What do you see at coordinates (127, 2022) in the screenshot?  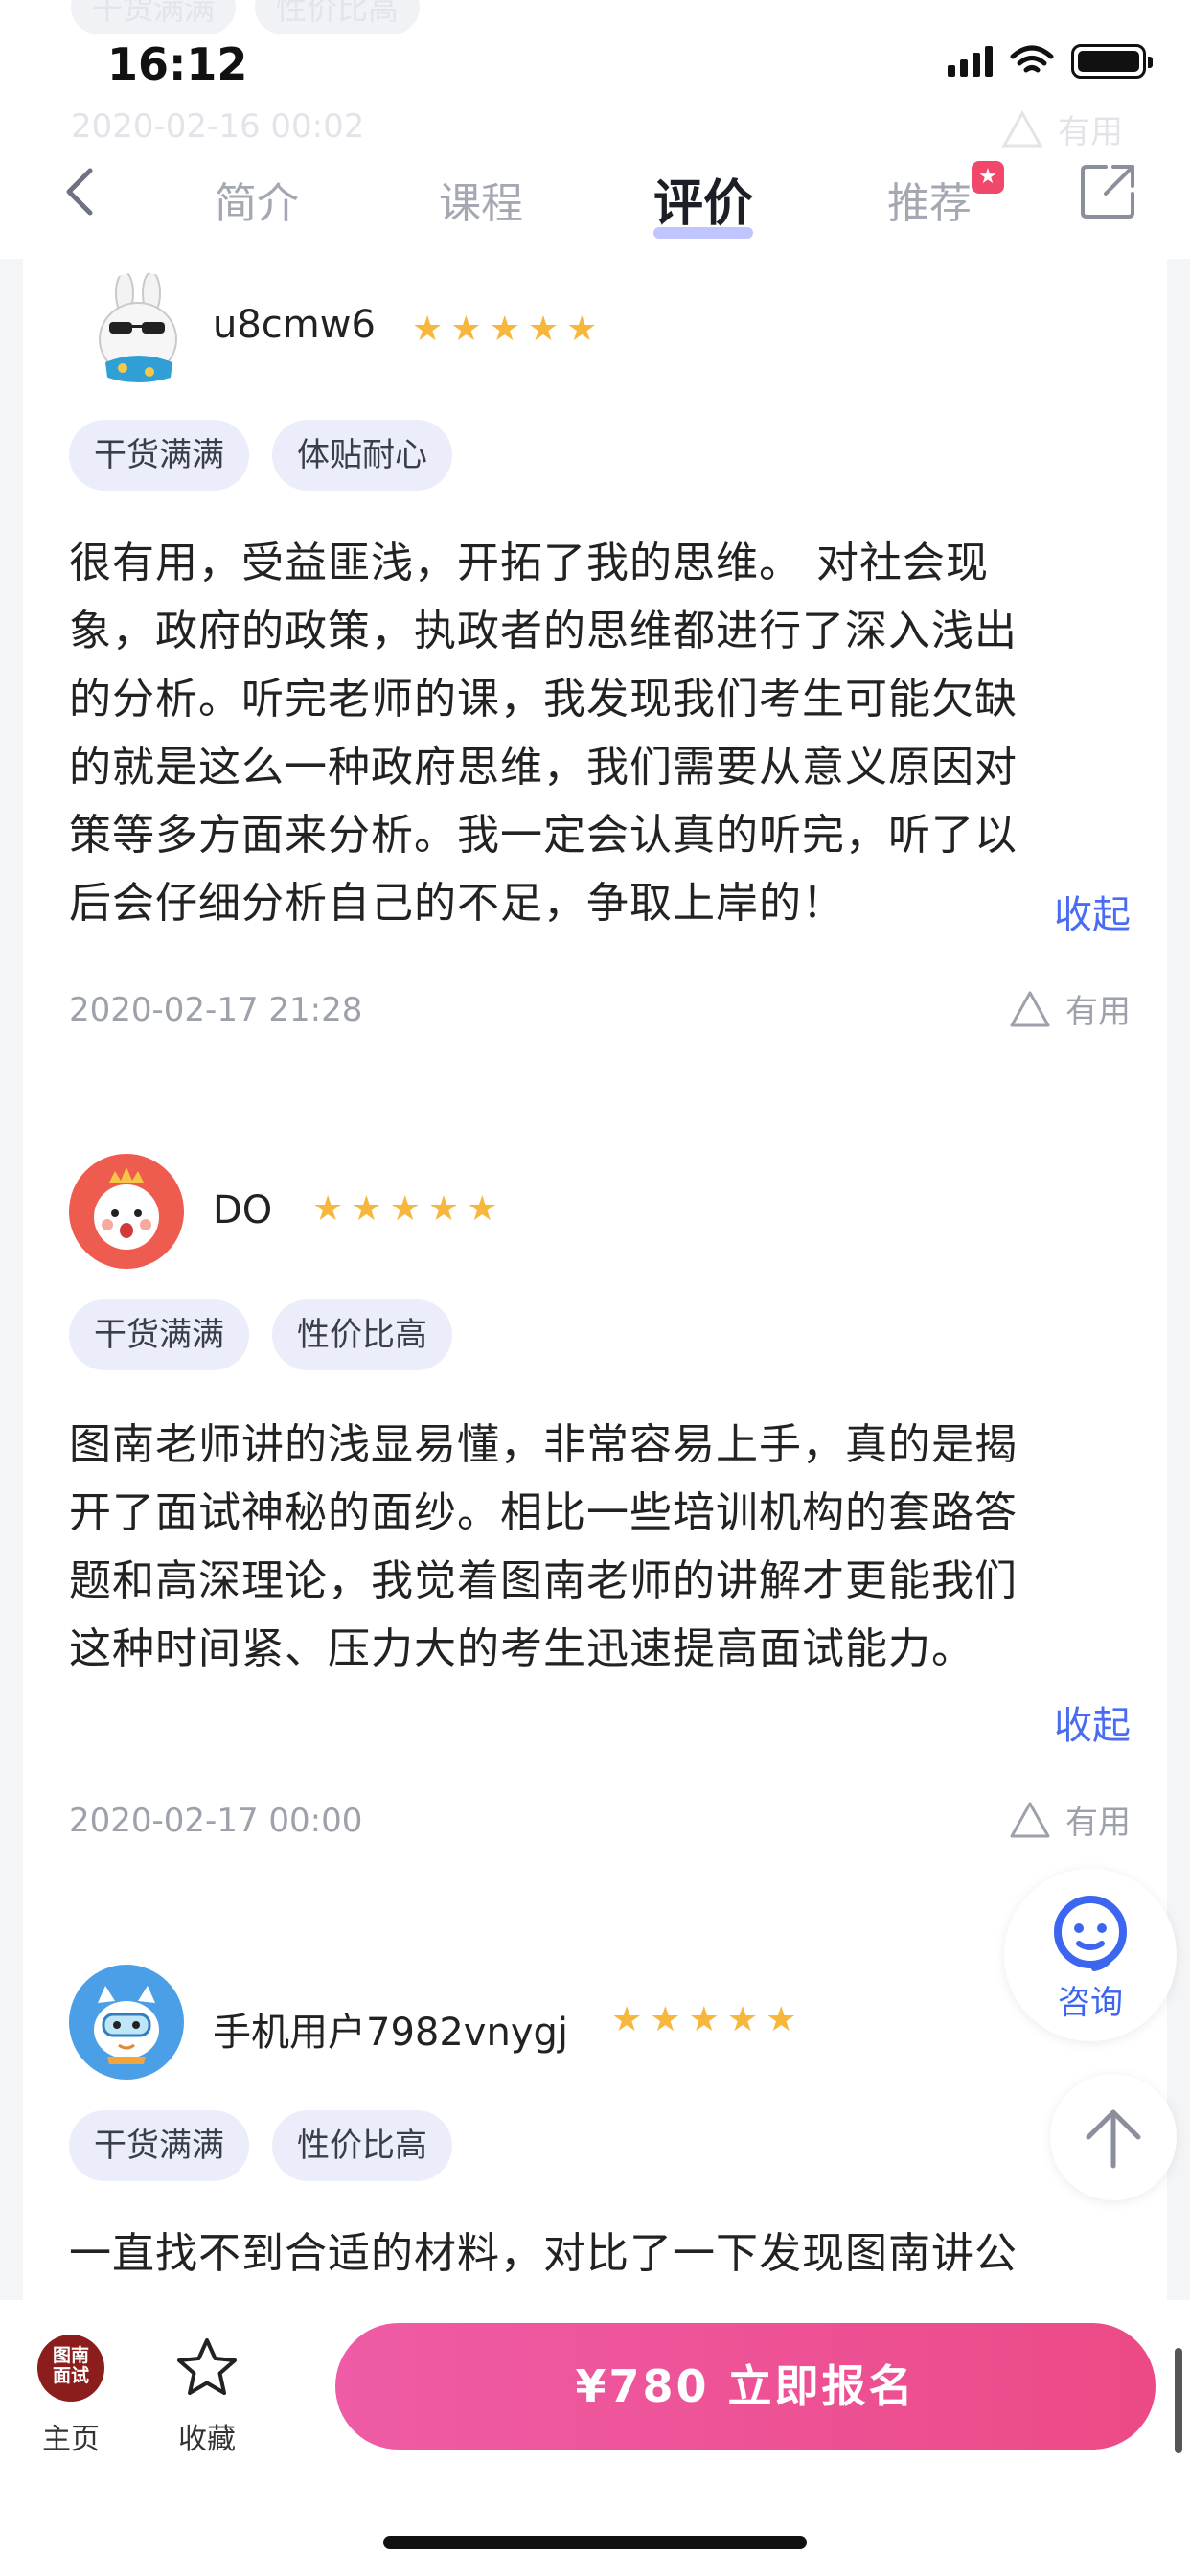 I see `avatar` at bounding box center [127, 2022].